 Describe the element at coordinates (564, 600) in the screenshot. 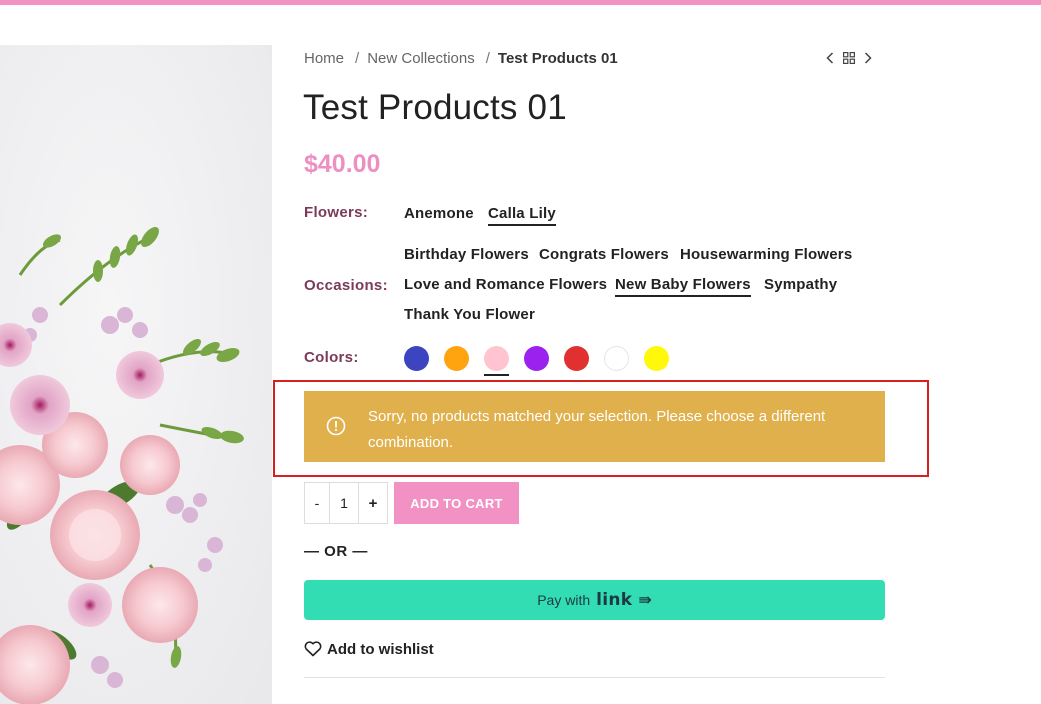

I see `pay-with-text: Pay with` at that location.